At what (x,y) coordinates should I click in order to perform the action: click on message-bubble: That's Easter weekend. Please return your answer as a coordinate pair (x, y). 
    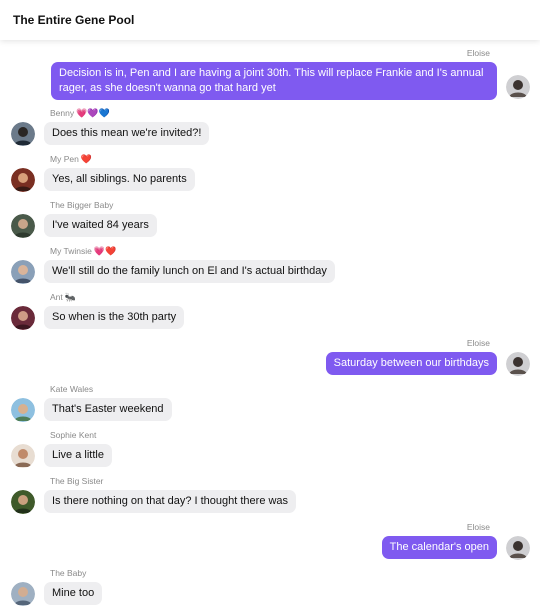
    Looking at the image, I should click on (108, 409).